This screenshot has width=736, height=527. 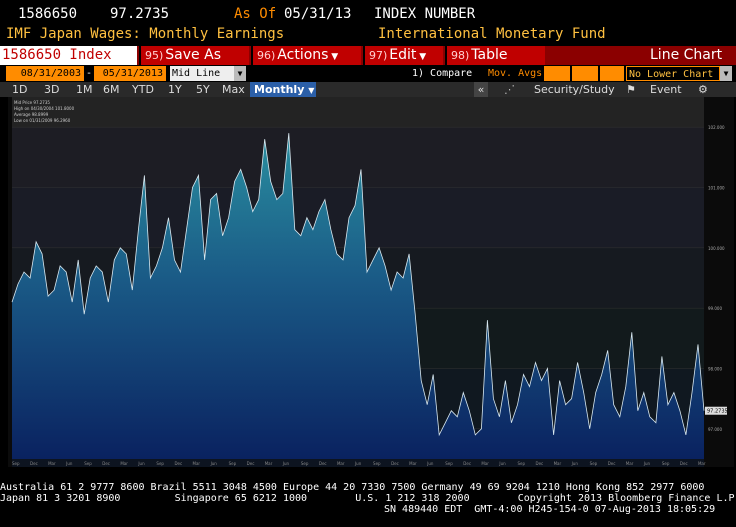 I want to click on save-as-label: Save As, so click(x=193, y=55).